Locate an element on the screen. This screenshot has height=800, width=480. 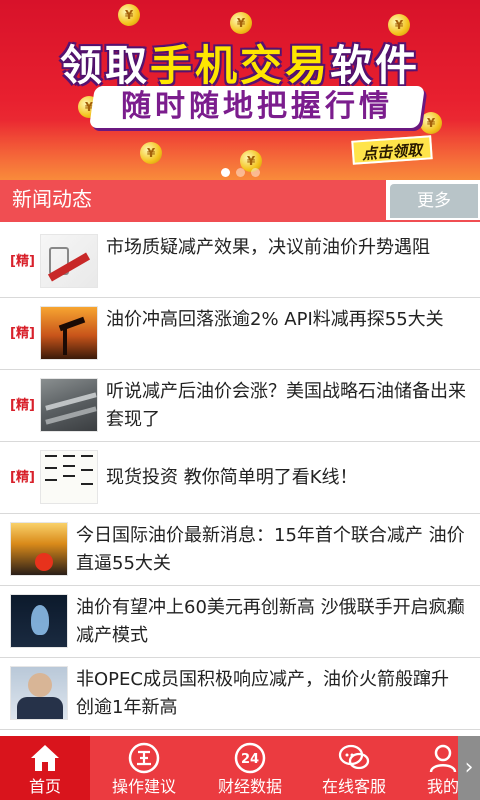
news-title: 油价冲高回落涨逾2% API料减再探55大关 is located at coordinates (275, 319).